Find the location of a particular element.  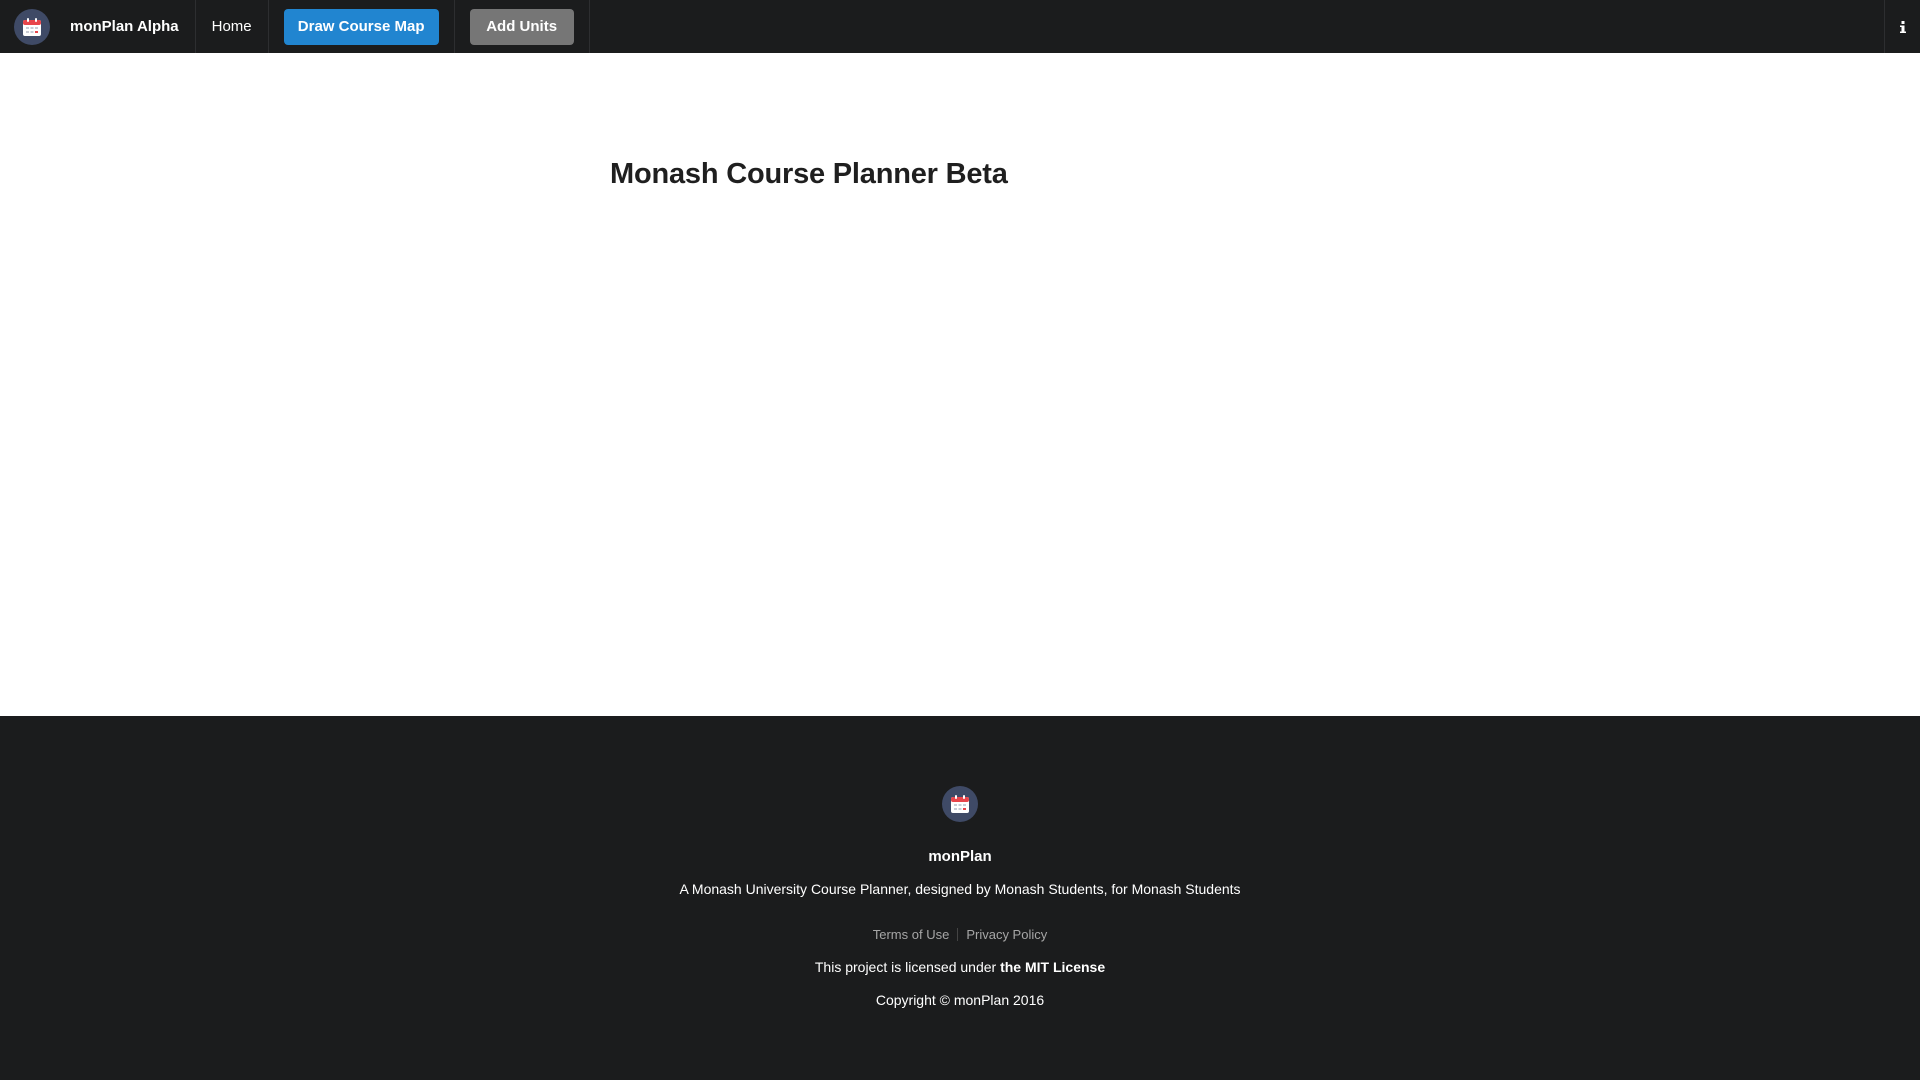

nav-home-label: Home is located at coordinates (231, 26).